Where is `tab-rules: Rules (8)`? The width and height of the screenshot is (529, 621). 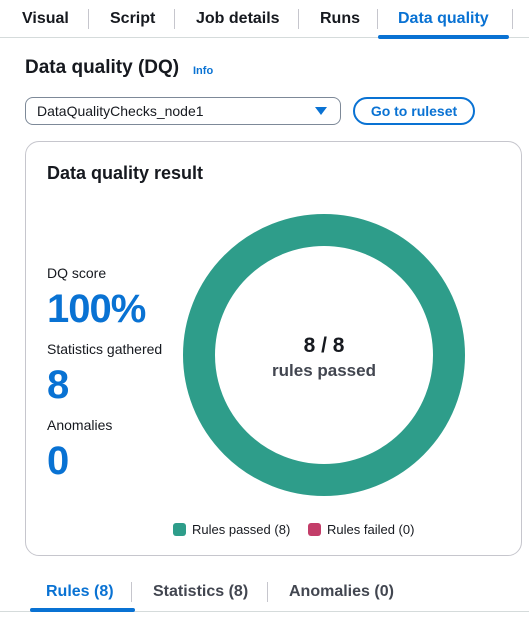
tab-rules: Rules (8) is located at coordinates (82, 593).